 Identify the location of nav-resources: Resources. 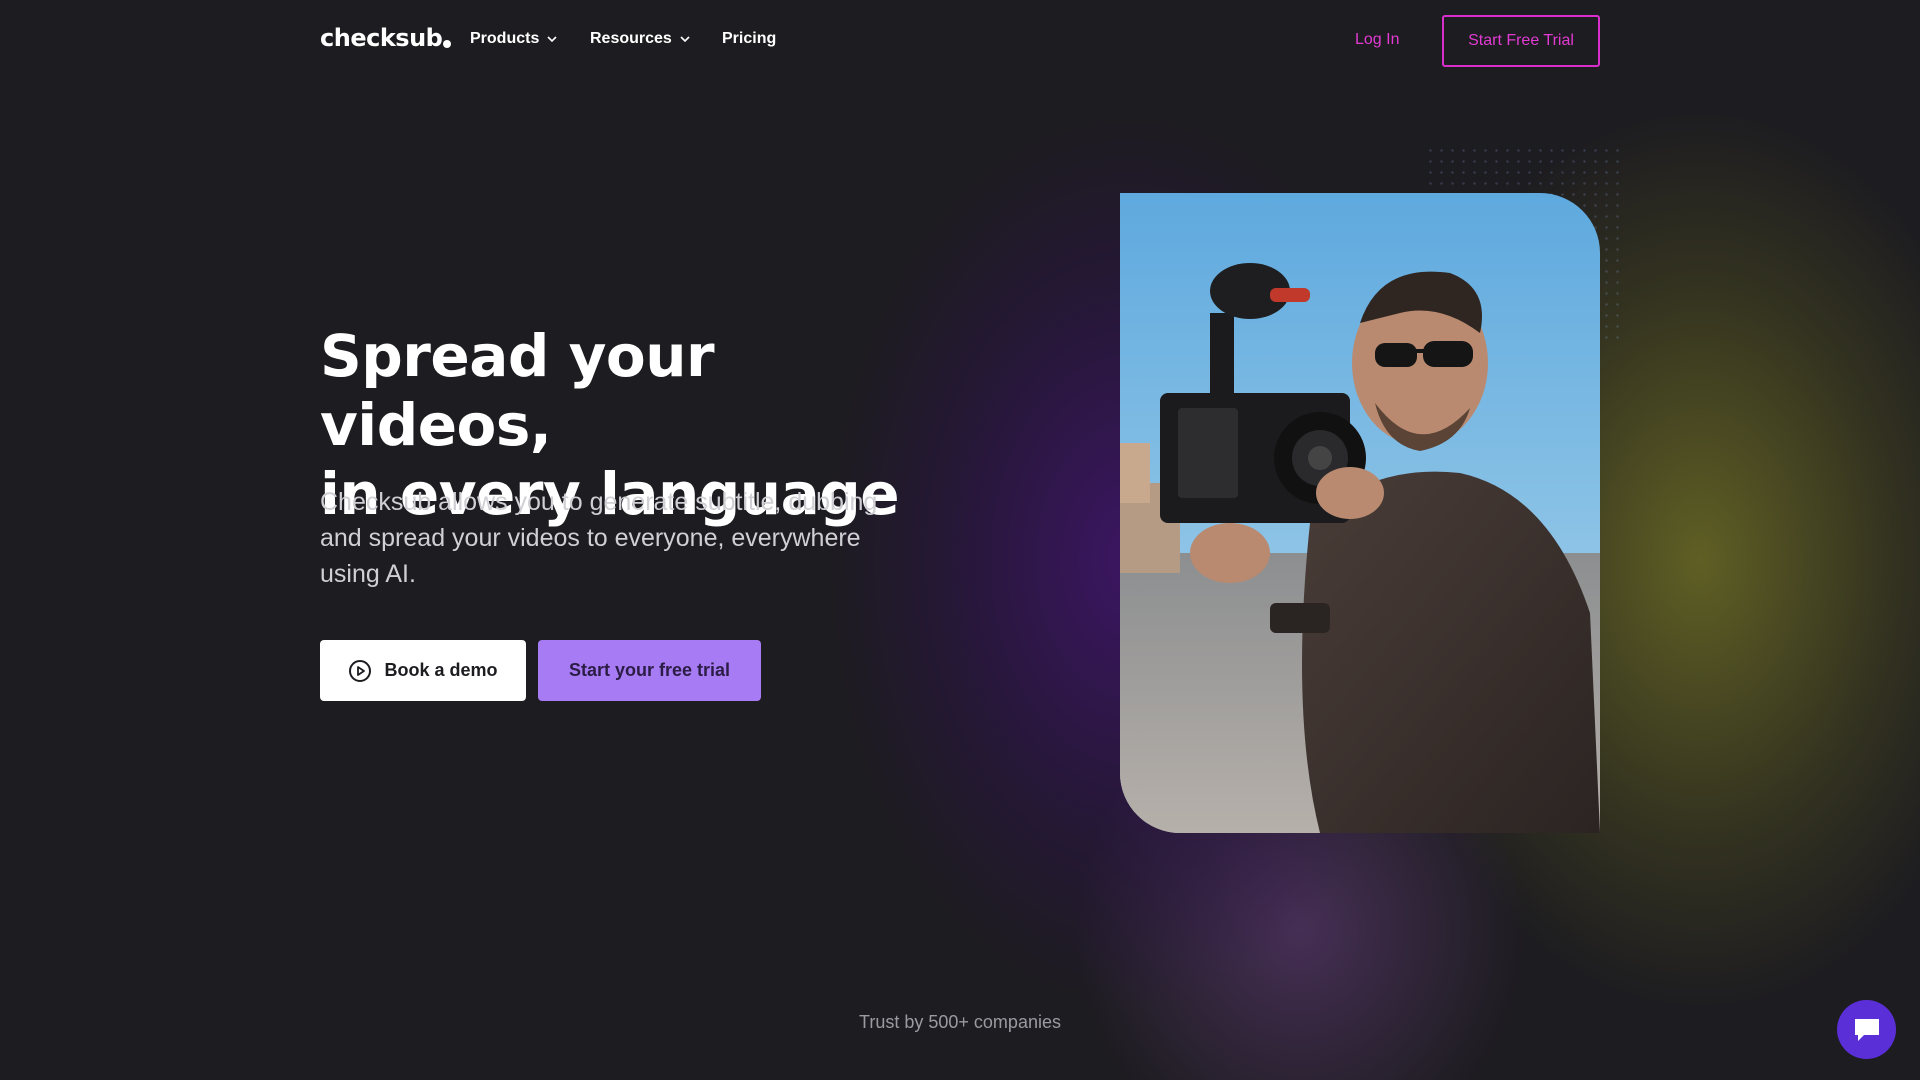
(640, 39).